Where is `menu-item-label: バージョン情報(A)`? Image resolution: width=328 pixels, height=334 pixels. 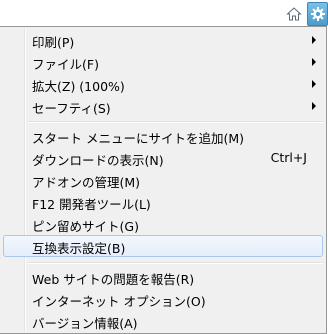
menu-item-label: バージョン情報(A) is located at coordinates (85, 323).